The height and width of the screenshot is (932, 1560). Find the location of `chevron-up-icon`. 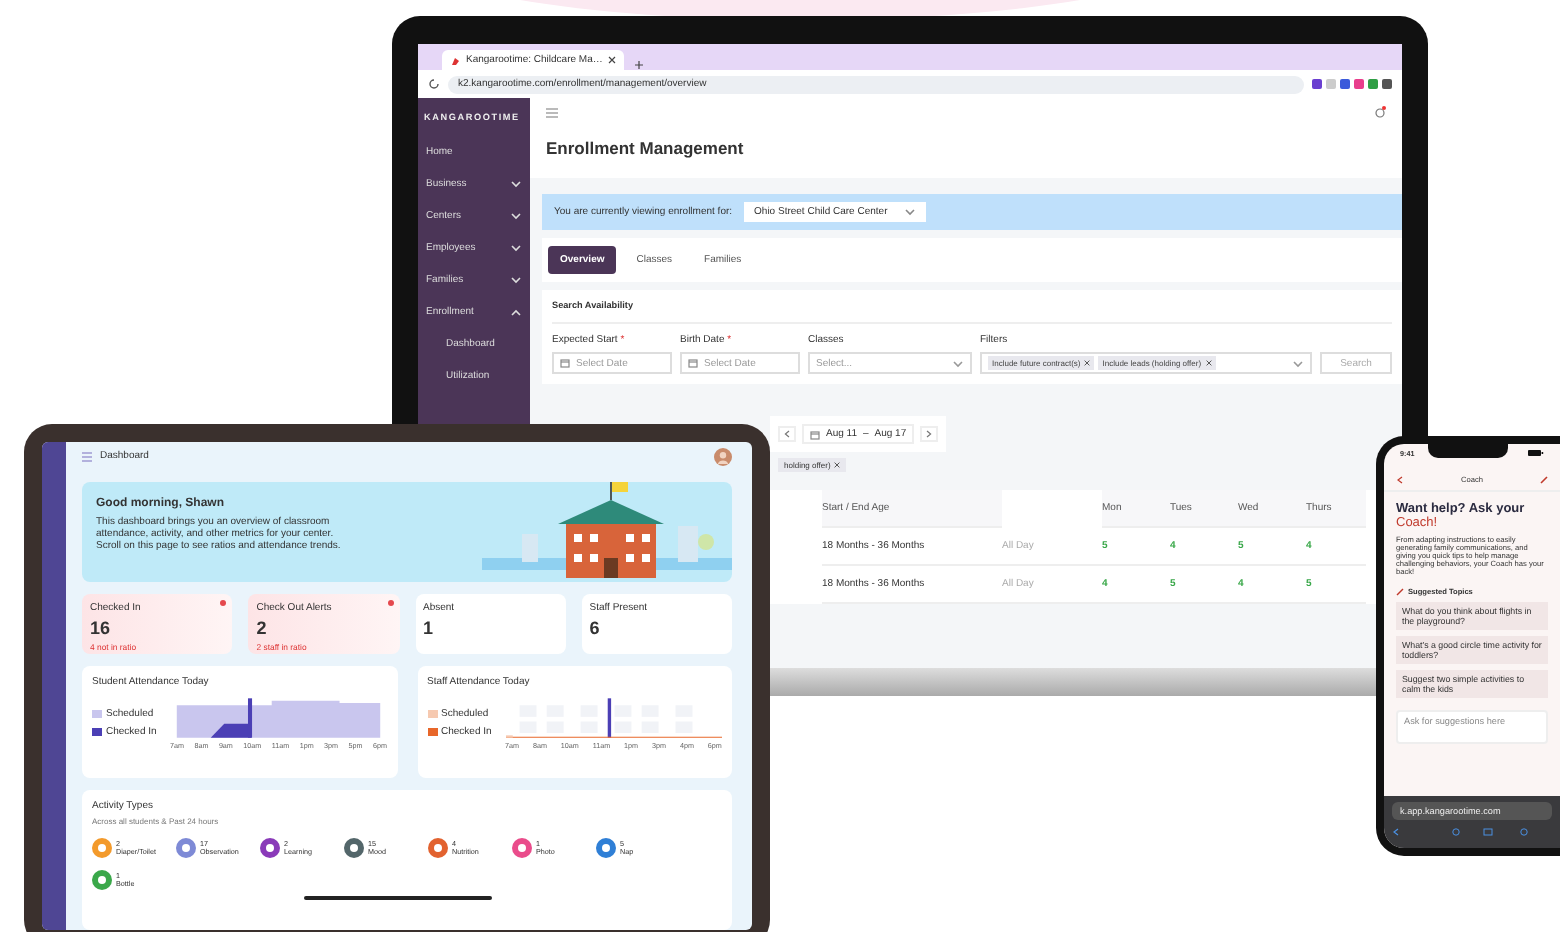

chevron-up-icon is located at coordinates (516, 312).